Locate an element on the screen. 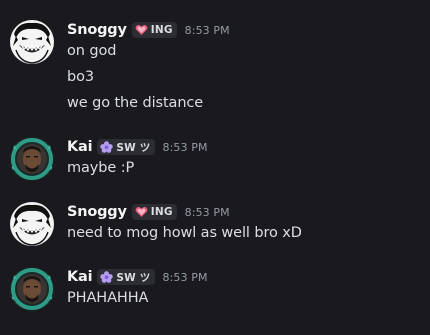  message-text: maybe :P is located at coordinates (101, 168).